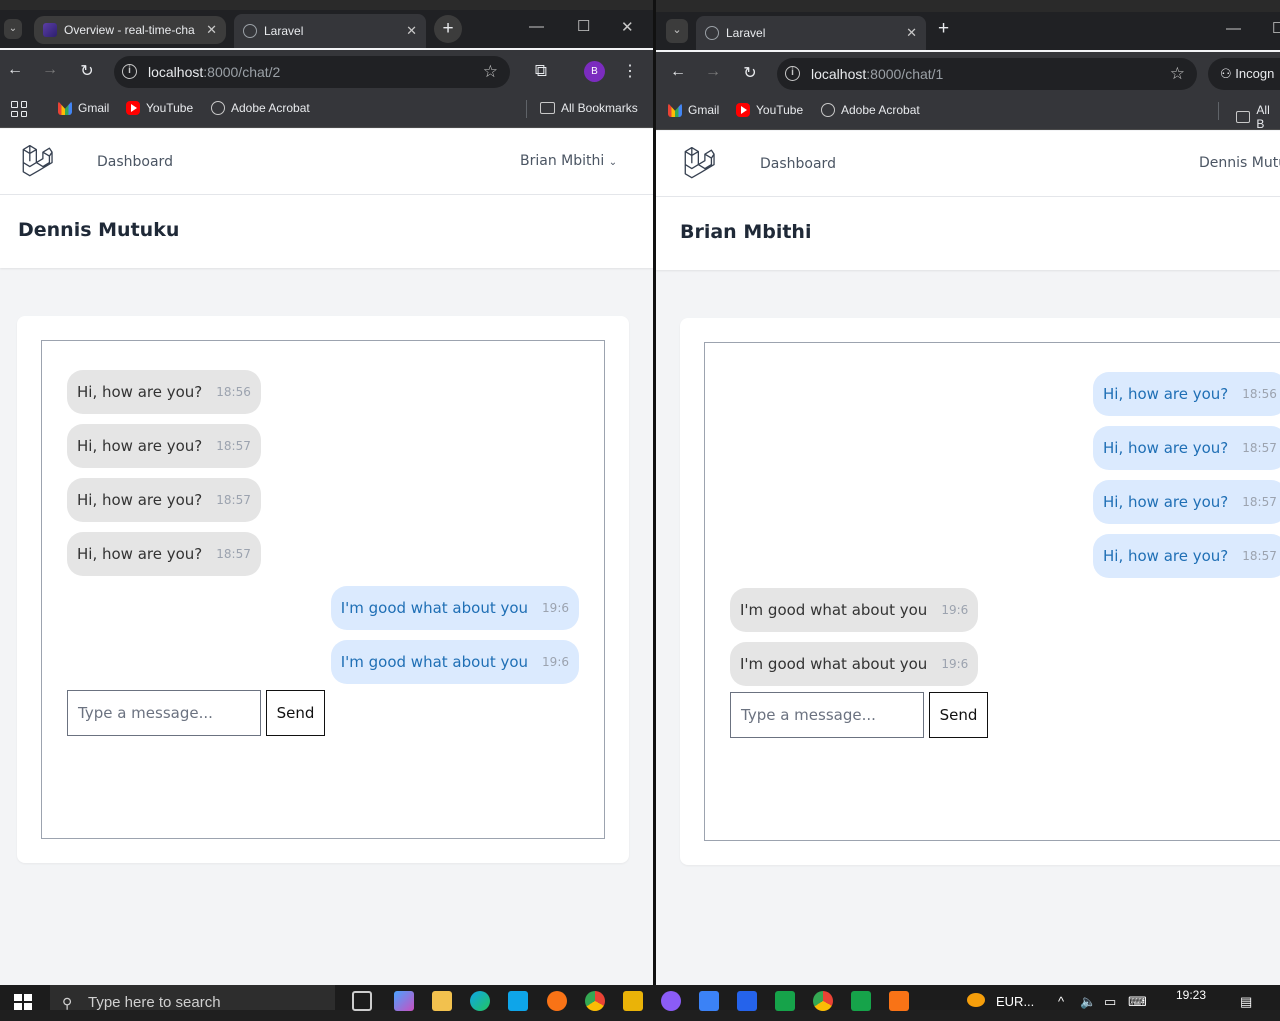 This screenshot has width=1280, height=1021. What do you see at coordinates (630, 71) in the screenshot?
I see `menu-kebab-icon: ⋮` at bounding box center [630, 71].